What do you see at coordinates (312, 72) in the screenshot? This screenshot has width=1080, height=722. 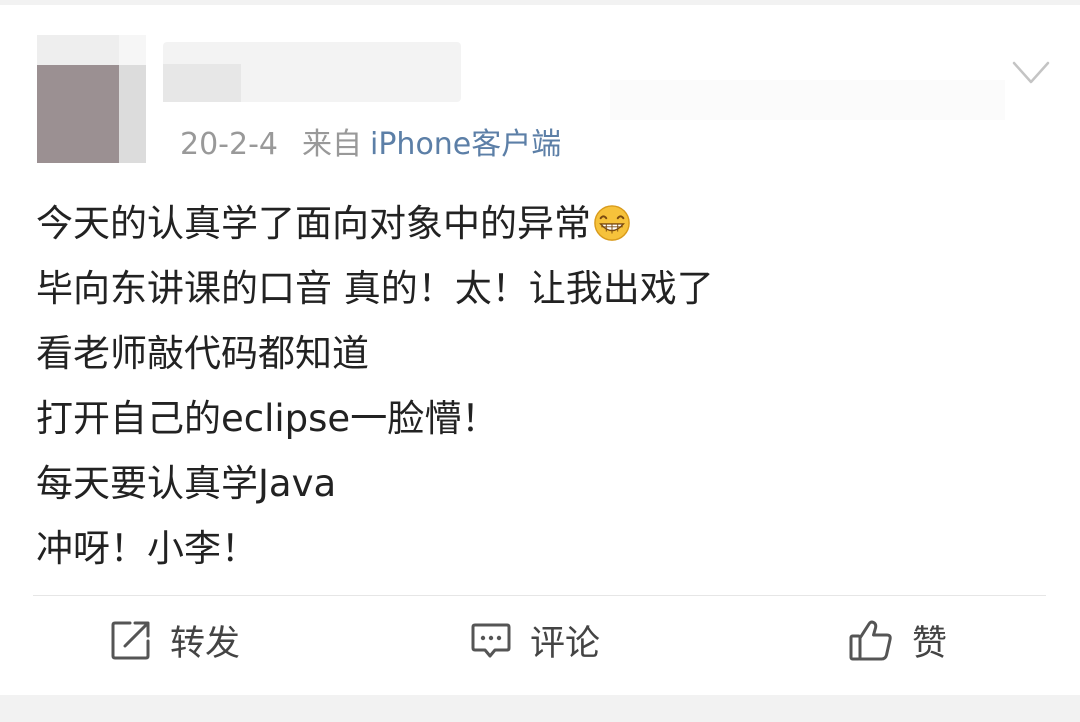 I see `username-redacted` at bounding box center [312, 72].